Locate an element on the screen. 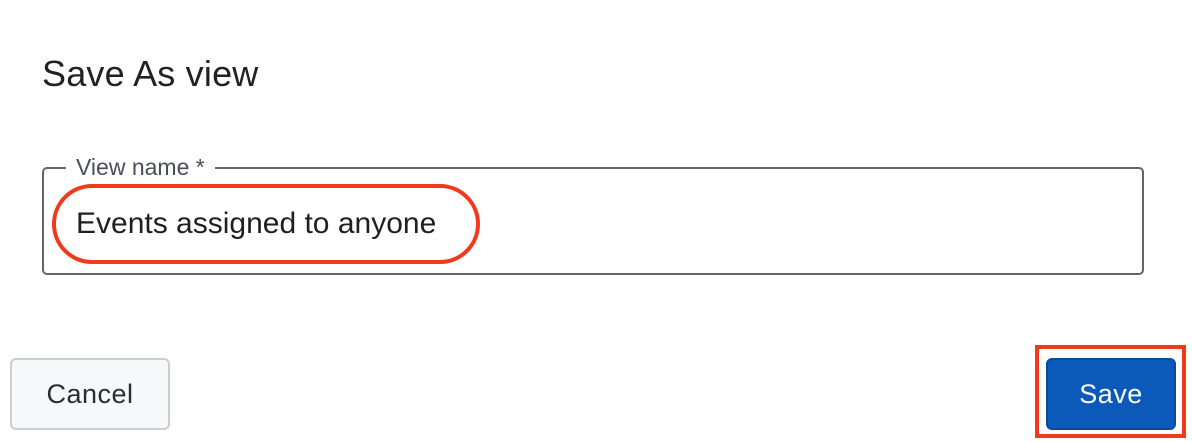 The image size is (1192, 442). cancel-button: Cancel is located at coordinates (90, 394).